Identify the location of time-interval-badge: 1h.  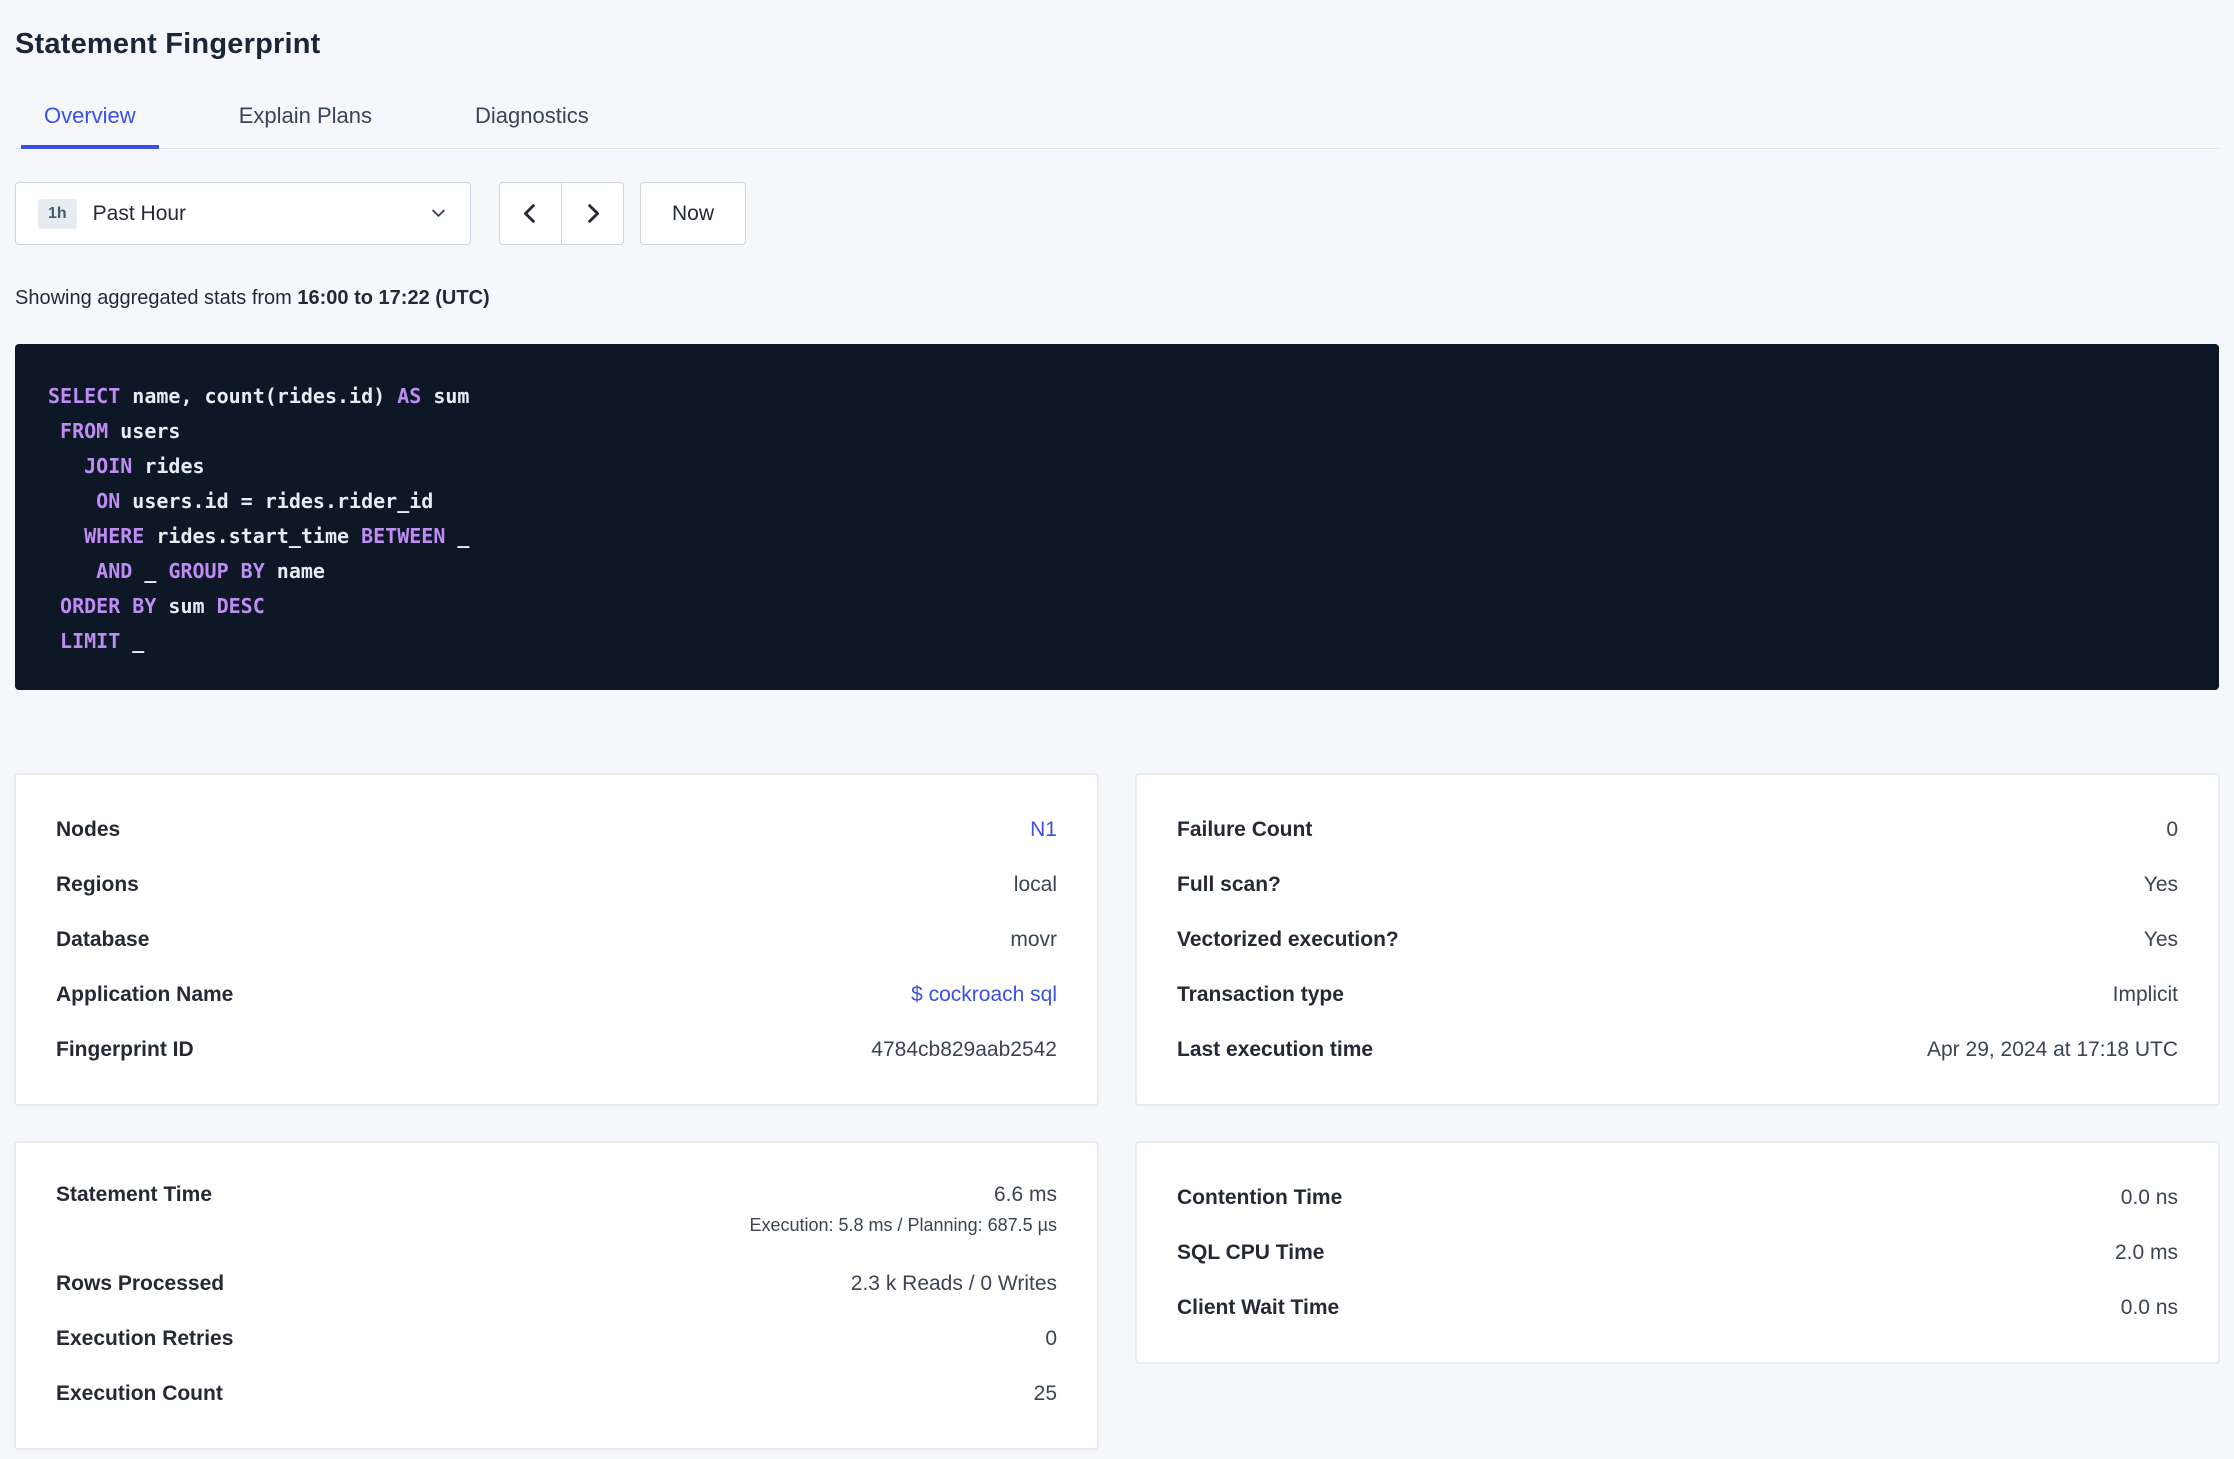
(57, 213).